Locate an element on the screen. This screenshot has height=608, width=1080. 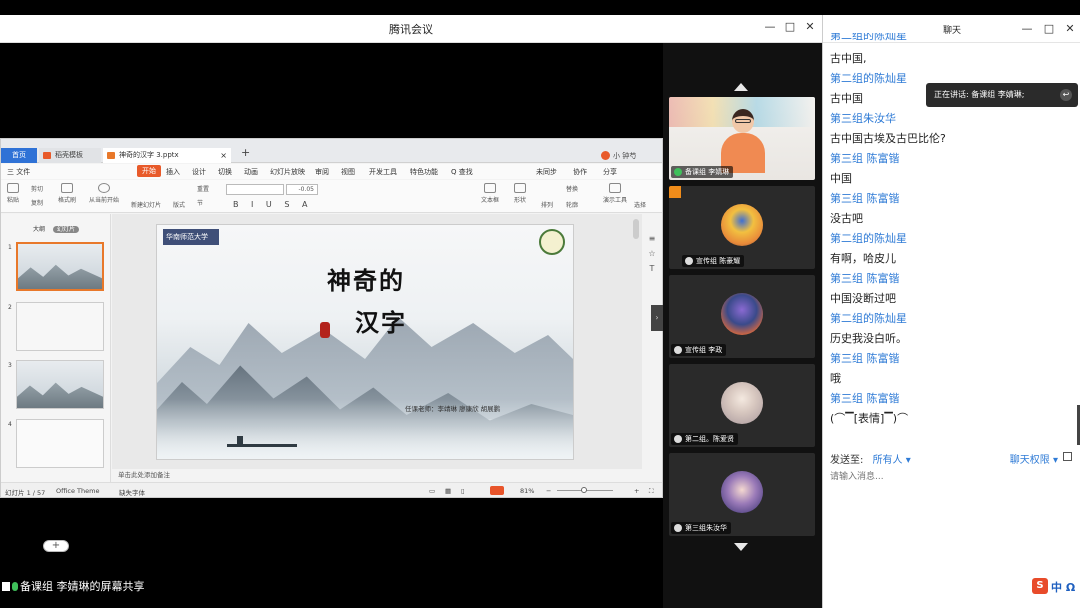
mic-on-icon is located at coordinates (15, 586).